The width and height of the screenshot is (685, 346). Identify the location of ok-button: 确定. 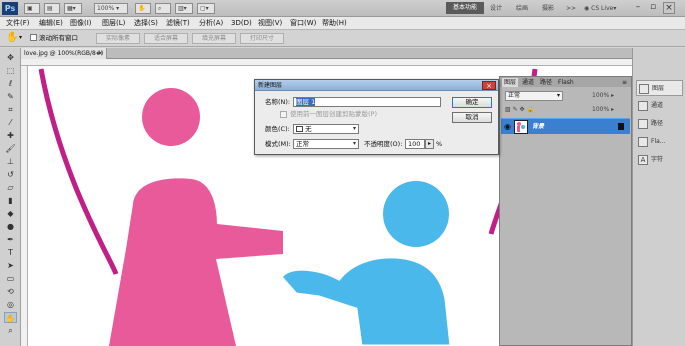
(472, 102).